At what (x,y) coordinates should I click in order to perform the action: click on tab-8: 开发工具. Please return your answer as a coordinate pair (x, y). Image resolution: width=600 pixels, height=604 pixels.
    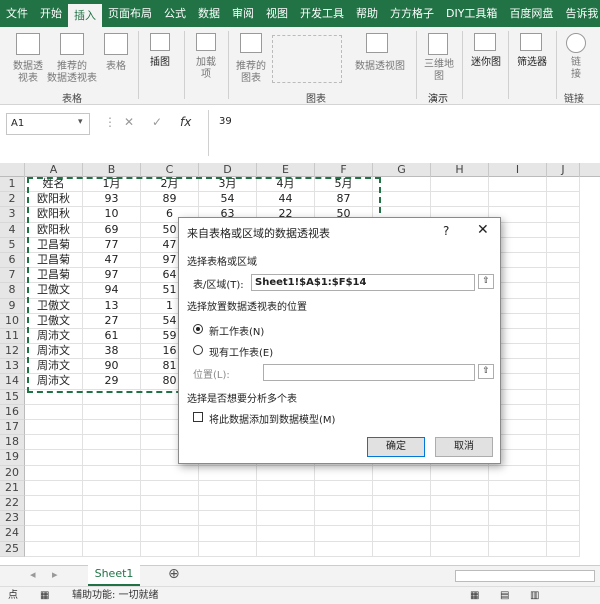
    Looking at the image, I should click on (322, 13).